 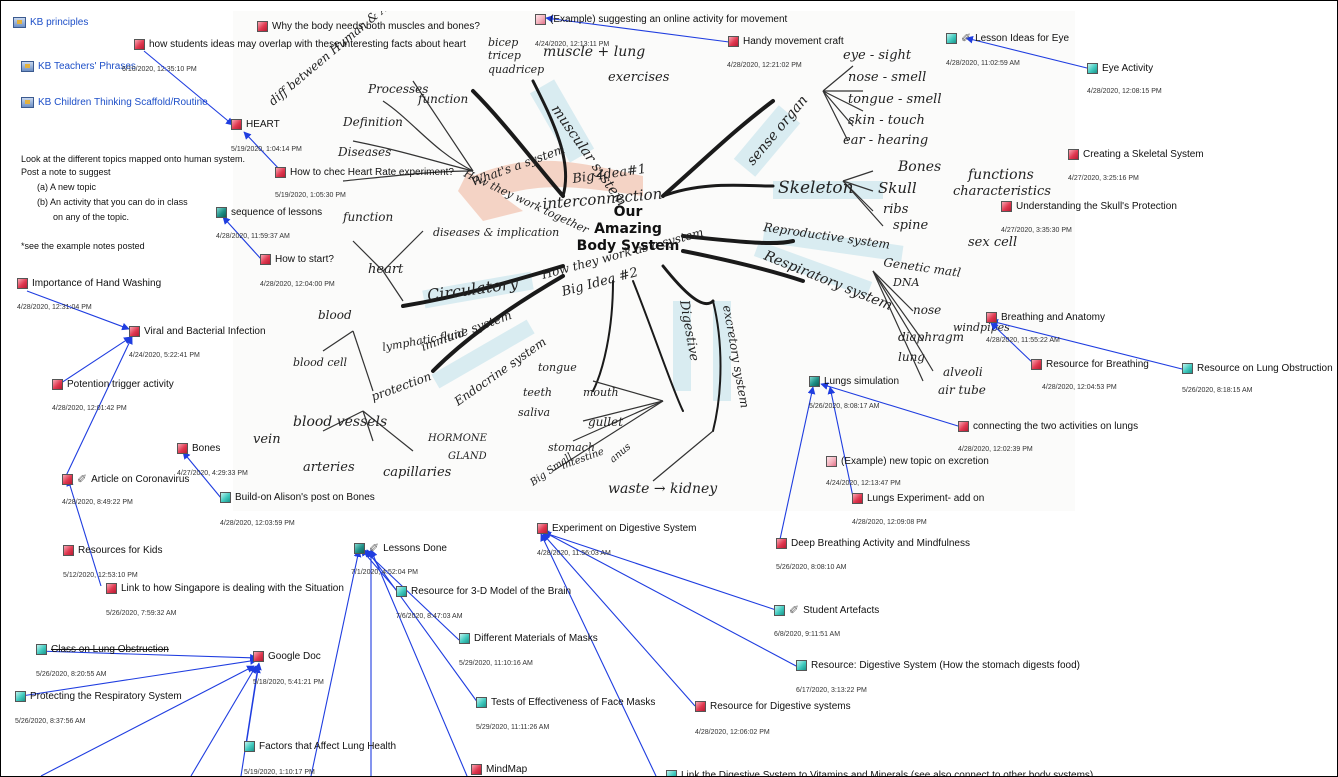 I want to click on instructions-line4: (b) An activity that you can do in class, so click(x=112, y=202).